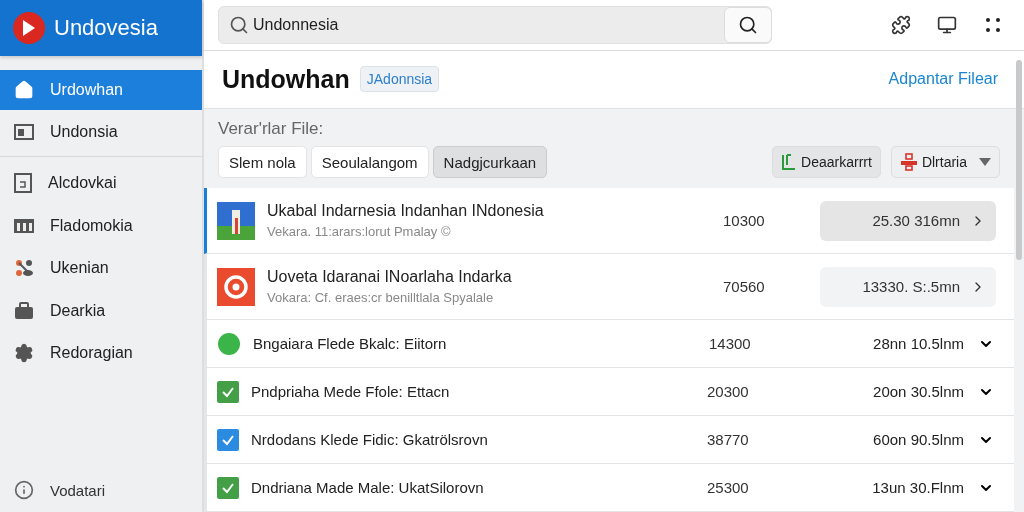 The width and height of the screenshot is (1024, 512). Describe the element at coordinates (728, 439) in the screenshot. I see `row-count: 38770` at that location.